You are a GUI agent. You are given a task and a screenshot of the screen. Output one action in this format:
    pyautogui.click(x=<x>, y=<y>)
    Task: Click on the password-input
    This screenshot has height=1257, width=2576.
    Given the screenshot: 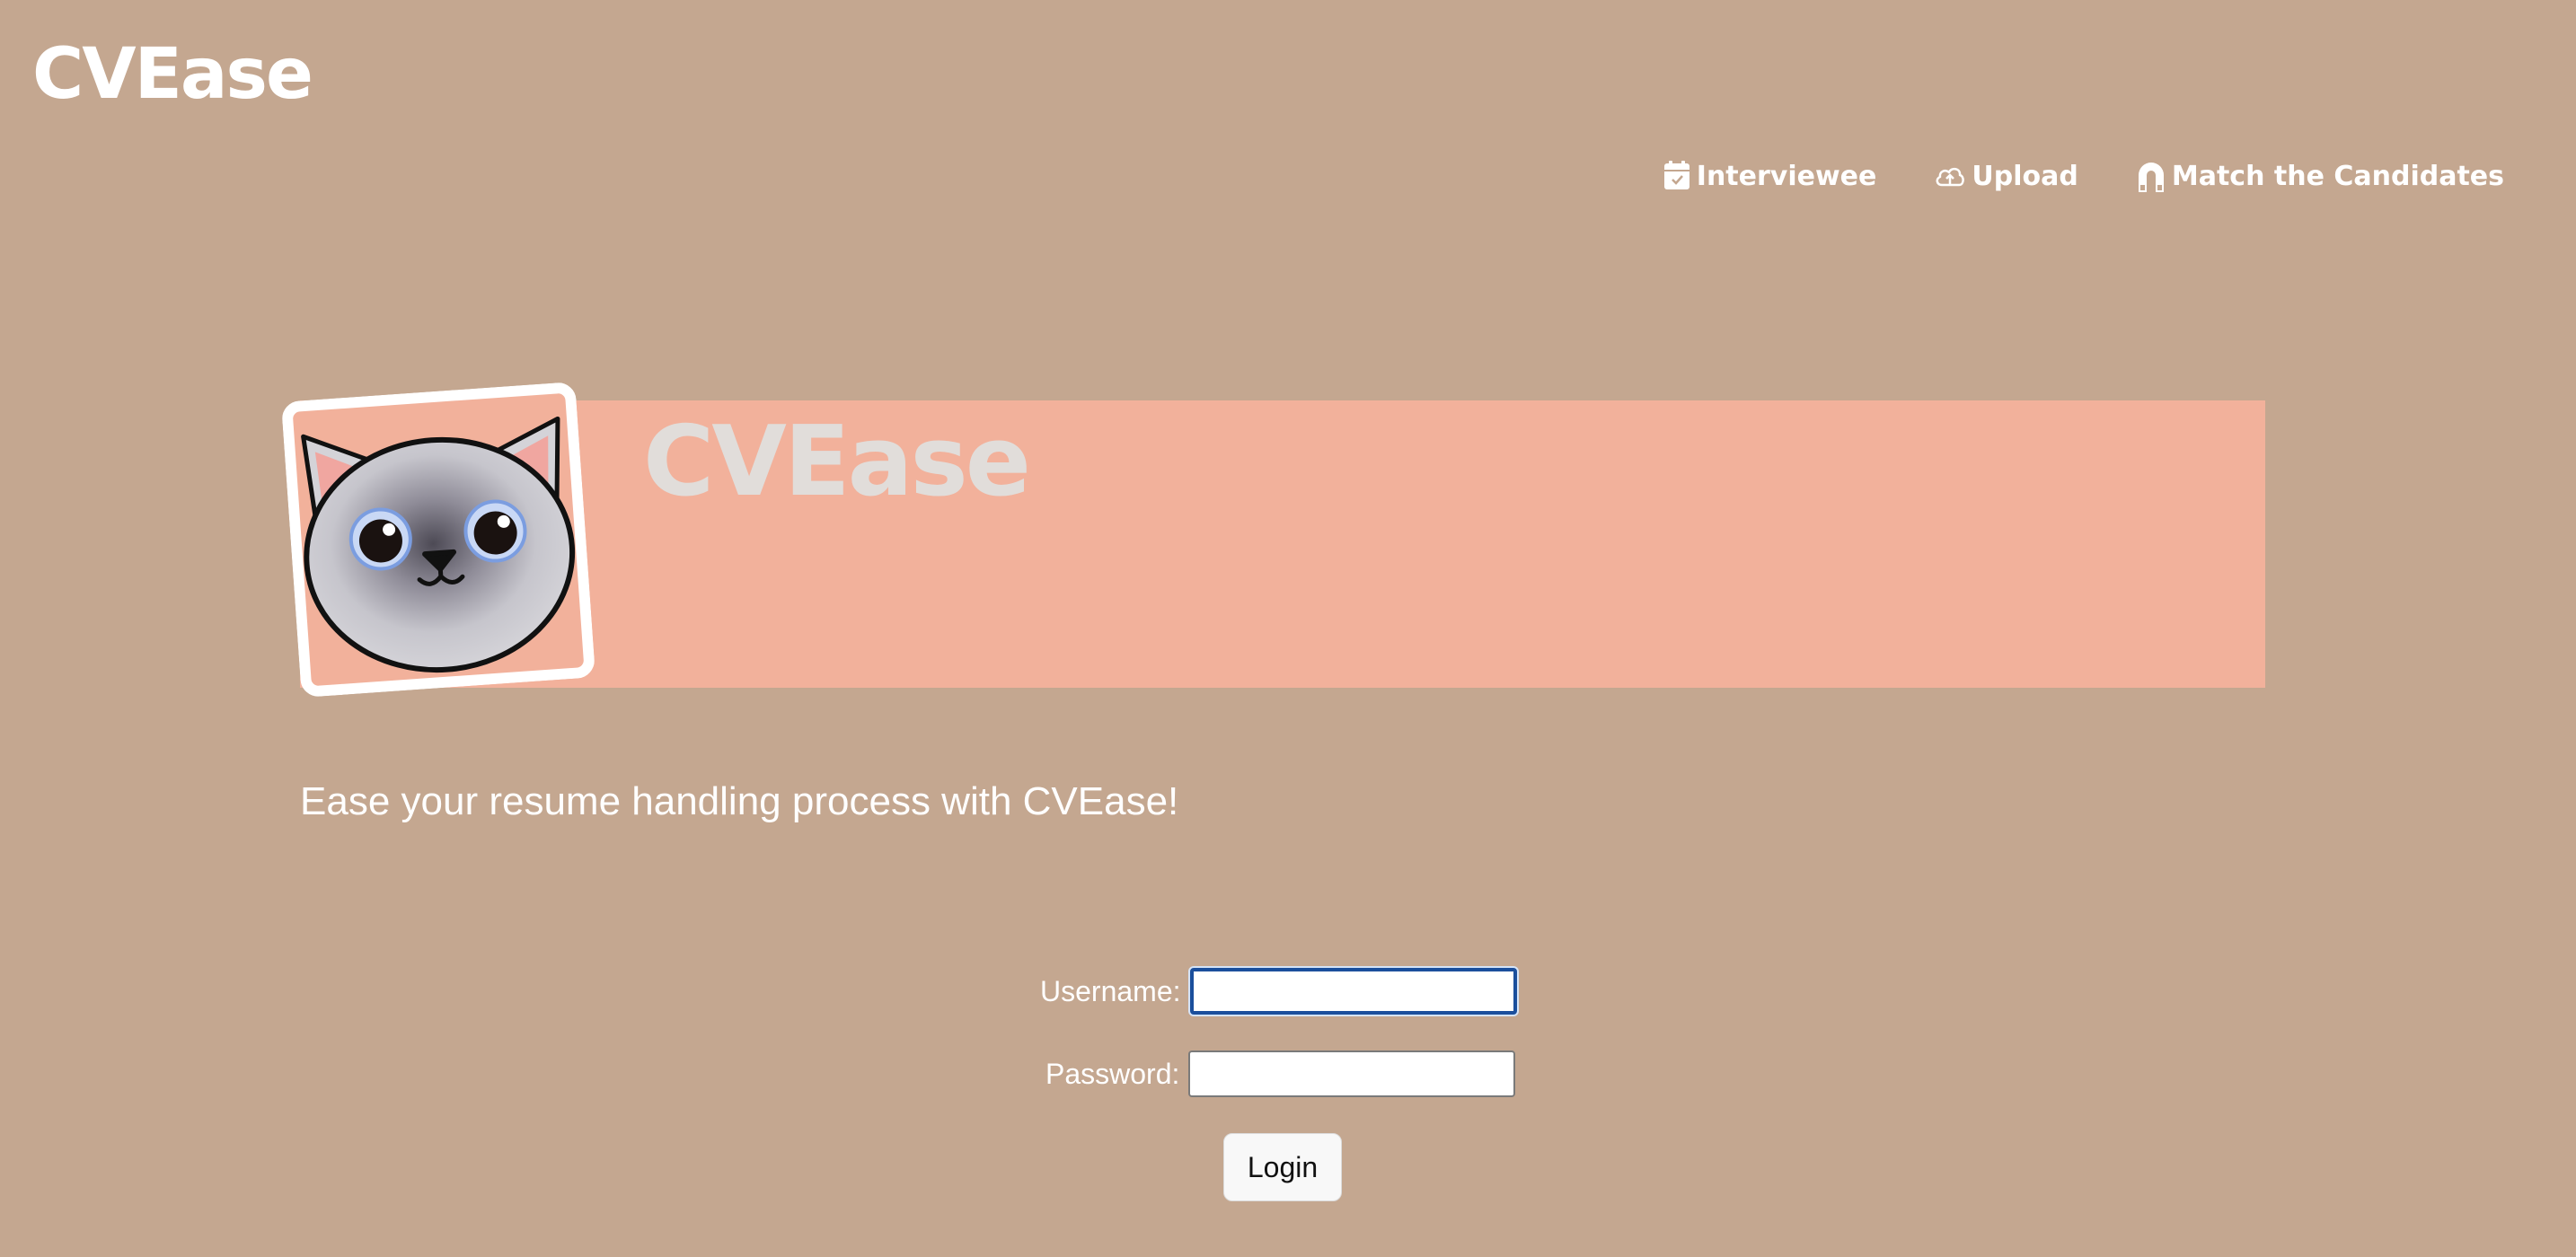 What is the action you would take?
    pyautogui.click(x=1352, y=1073)
    